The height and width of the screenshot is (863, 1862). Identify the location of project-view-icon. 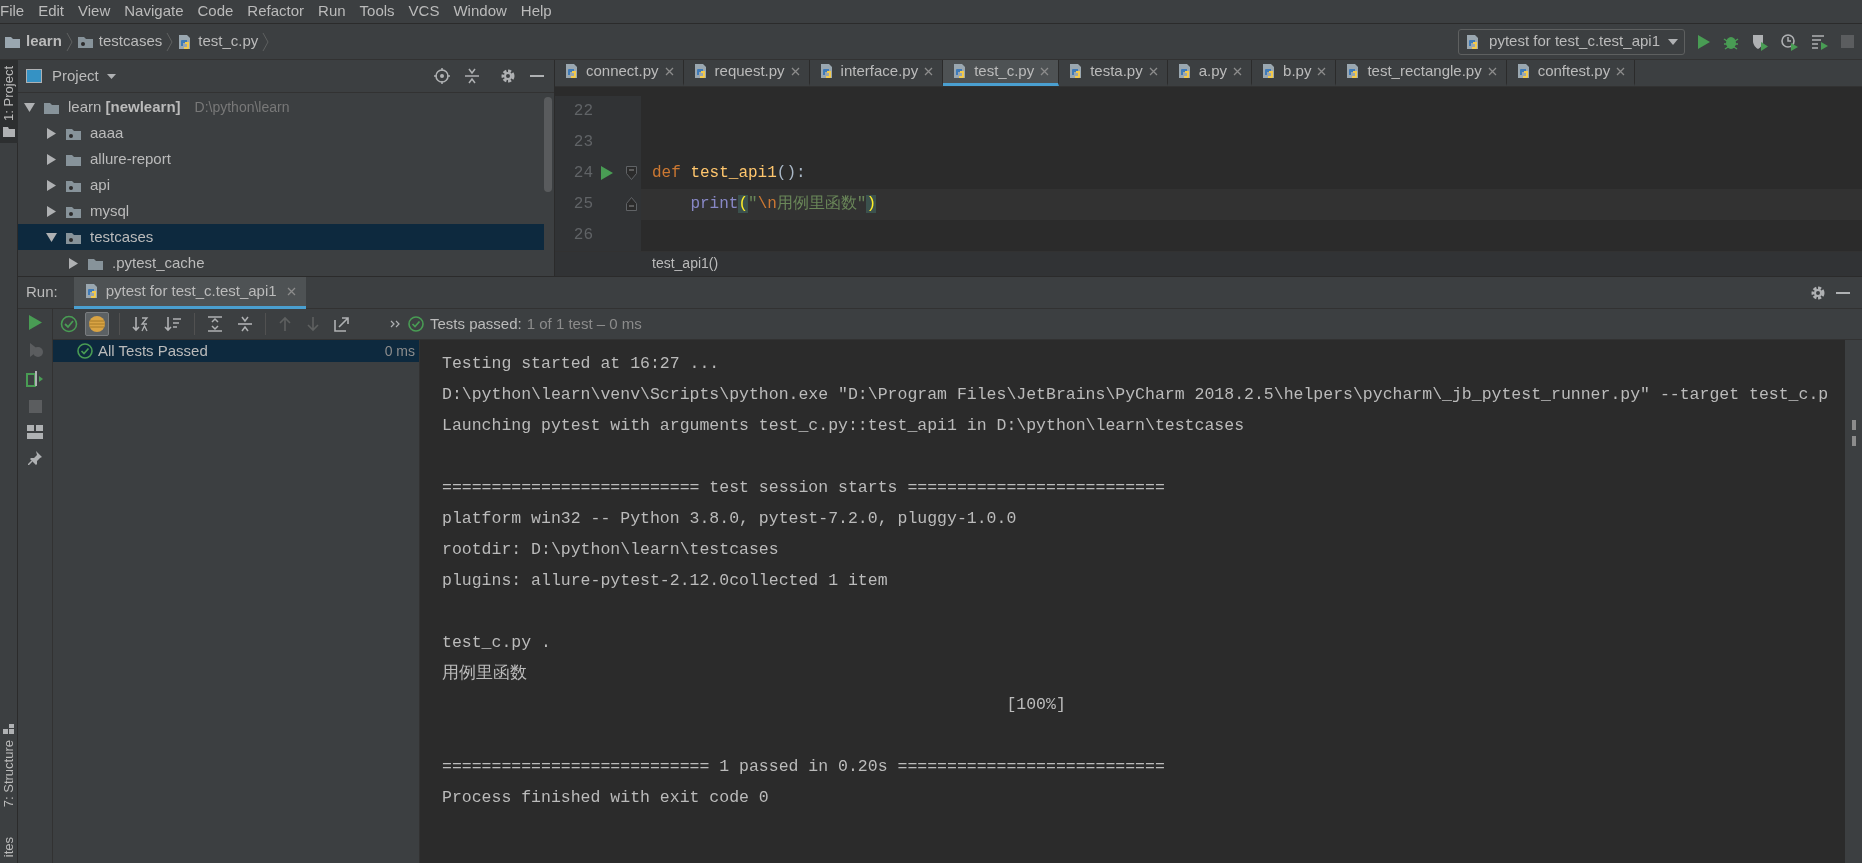
(34, 76).